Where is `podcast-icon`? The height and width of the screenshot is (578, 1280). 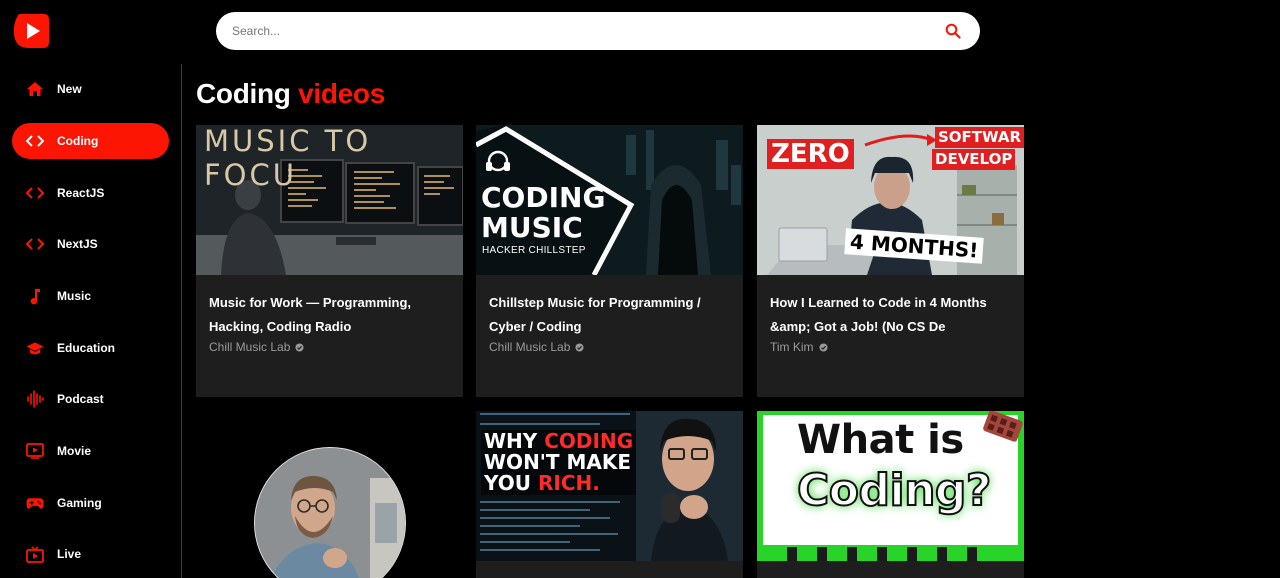 podcast-icon is located at coordinates (35, 399).